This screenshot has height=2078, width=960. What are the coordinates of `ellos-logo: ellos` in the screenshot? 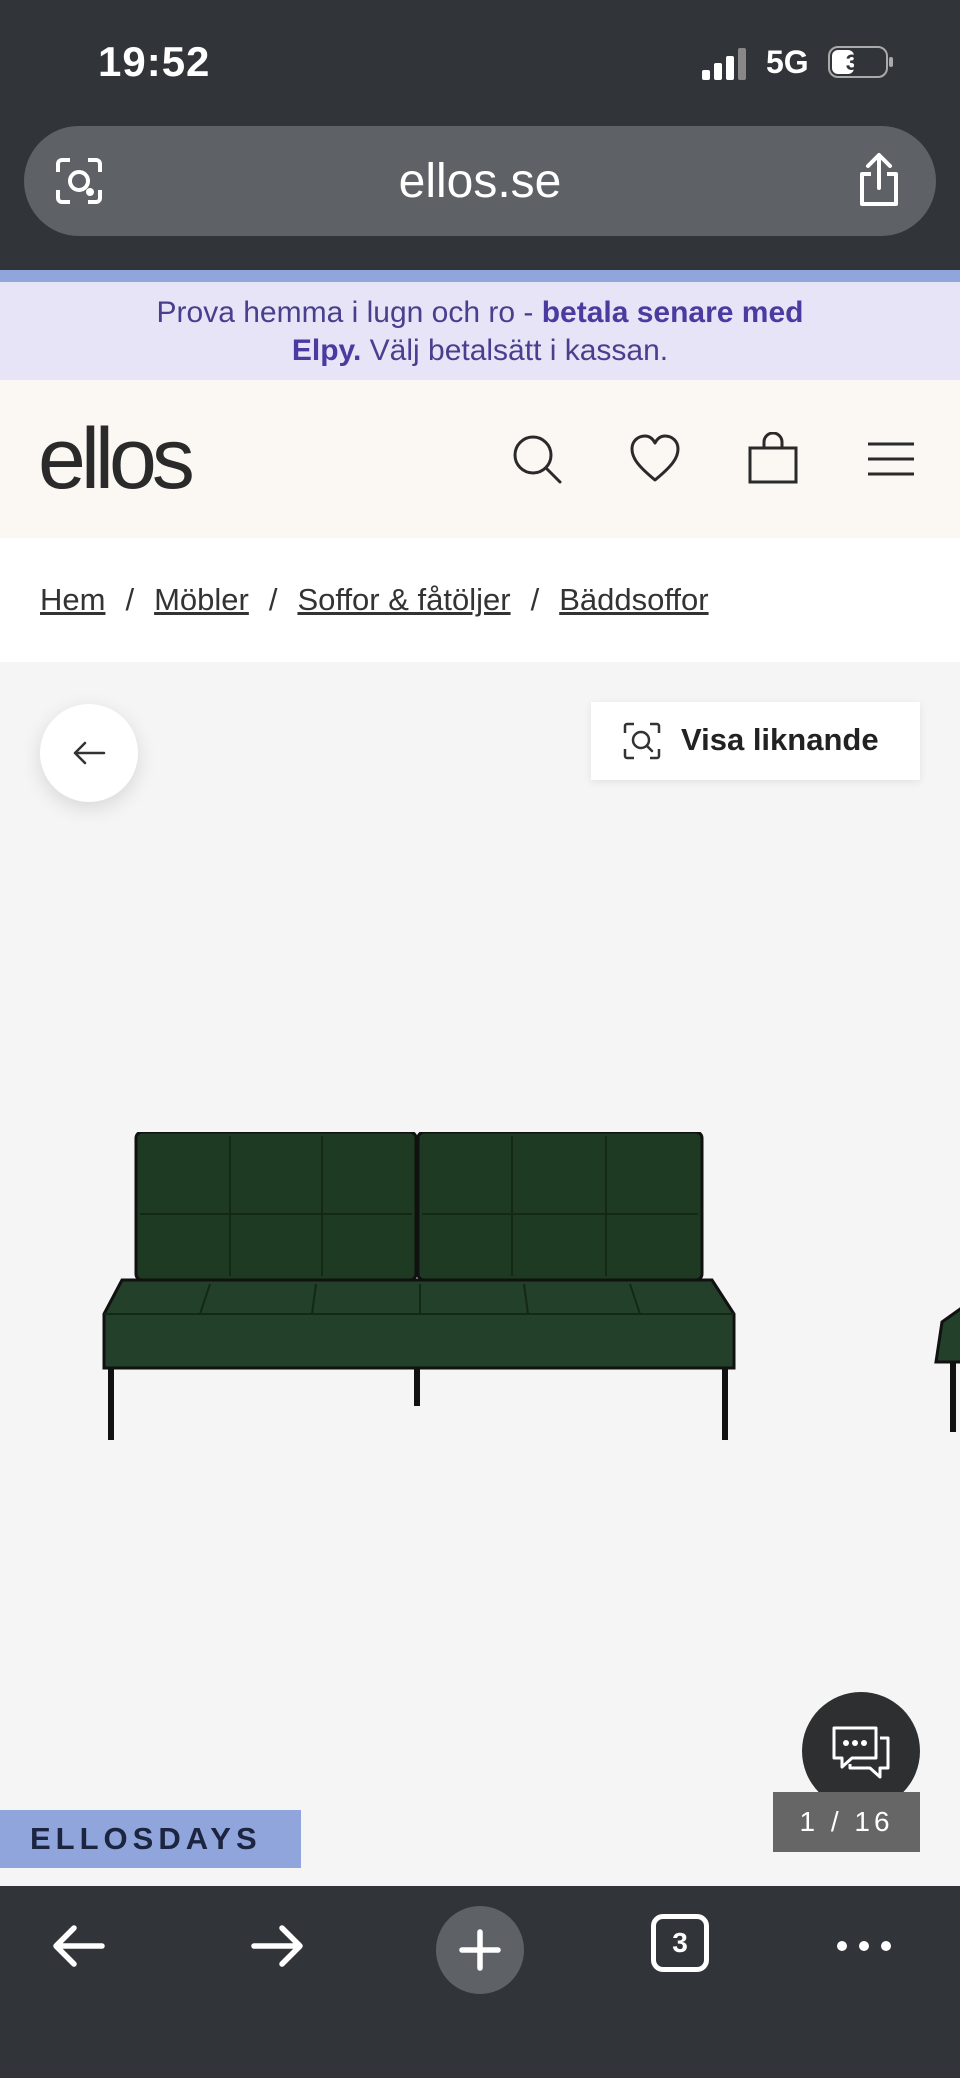 It's located at (116, 459).